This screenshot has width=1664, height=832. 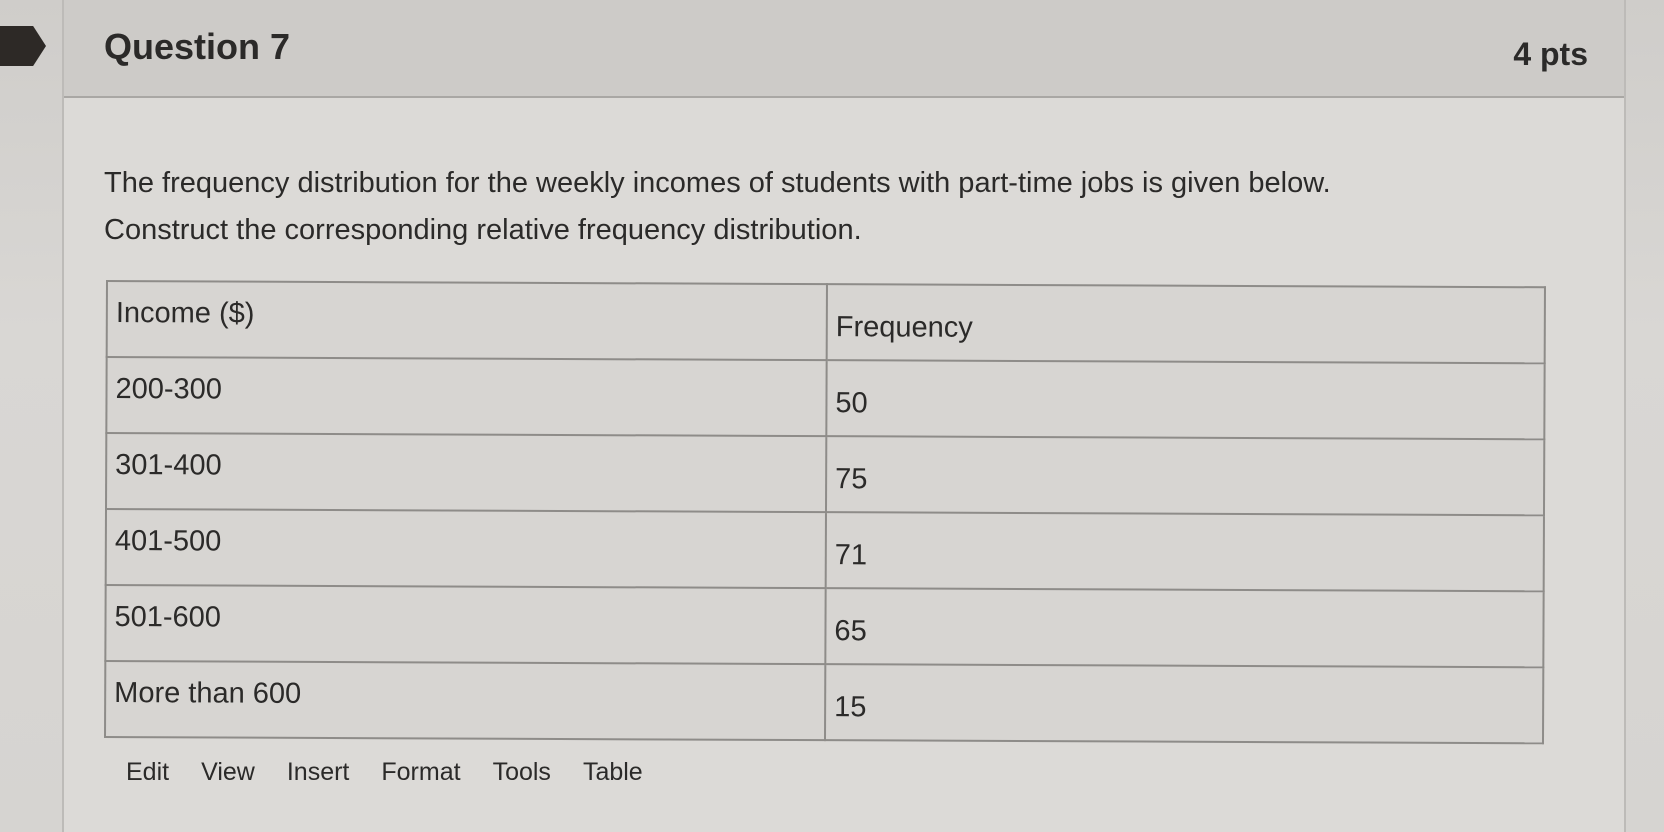 What do you see at coordinates (197, 46) in the screenshot?
I see `question-title: Question 7` at bounding box center [197, 46].